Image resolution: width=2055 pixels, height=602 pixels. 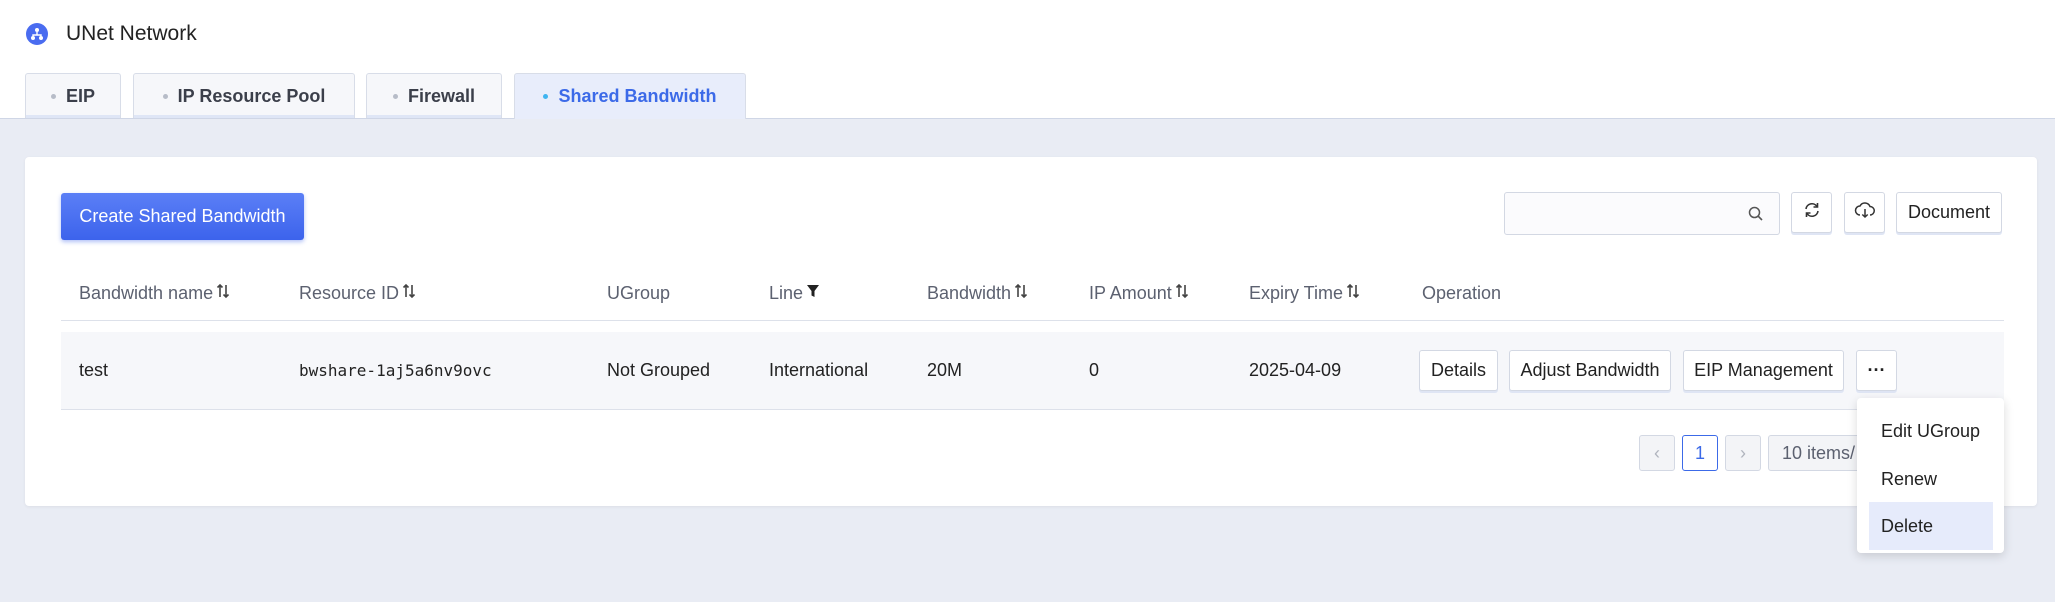 I want to click on refresh-icon, so click(x=1812, y=212).